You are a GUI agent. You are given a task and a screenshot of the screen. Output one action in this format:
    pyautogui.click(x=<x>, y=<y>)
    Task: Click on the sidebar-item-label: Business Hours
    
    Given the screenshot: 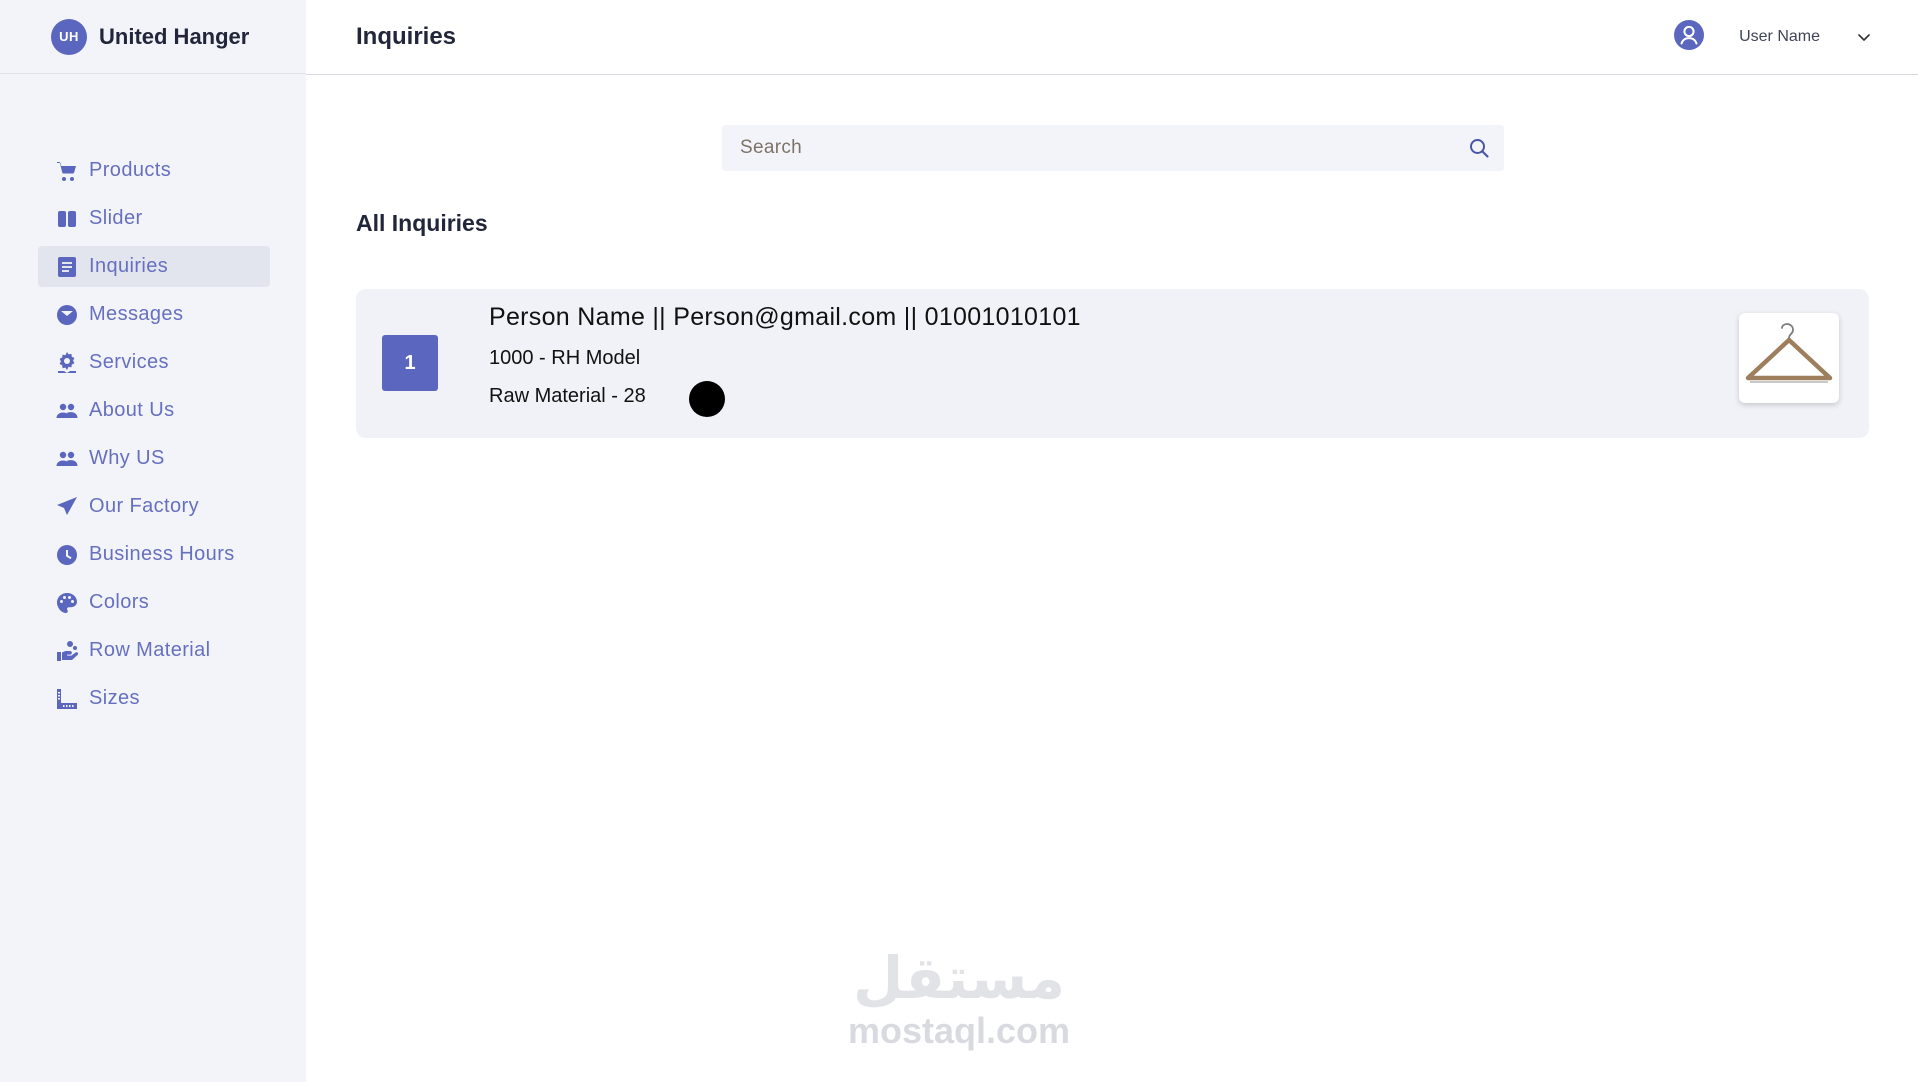 What is the action you would take?
    pyautogui.click(x=162, y=554)
    